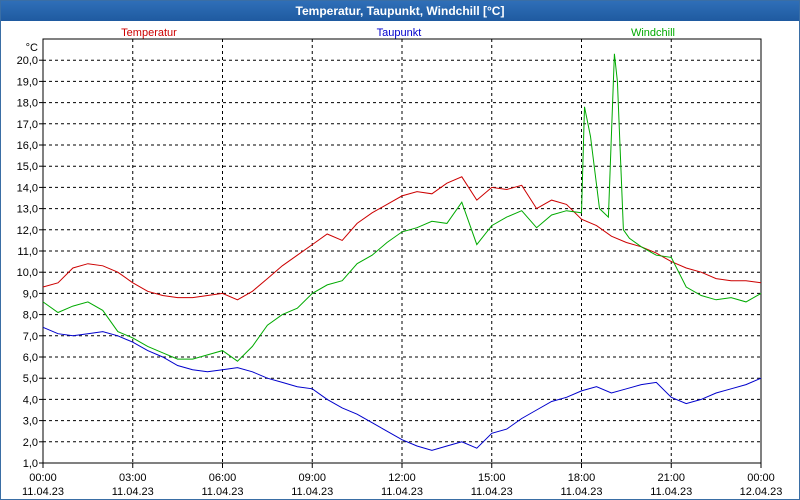 The width and height of the screenshot is (800, 500). What do you see at coordinates (27, 146) in the screenshot?
I see `y-tick-label: 16,0` at bounding box center [27, 146].